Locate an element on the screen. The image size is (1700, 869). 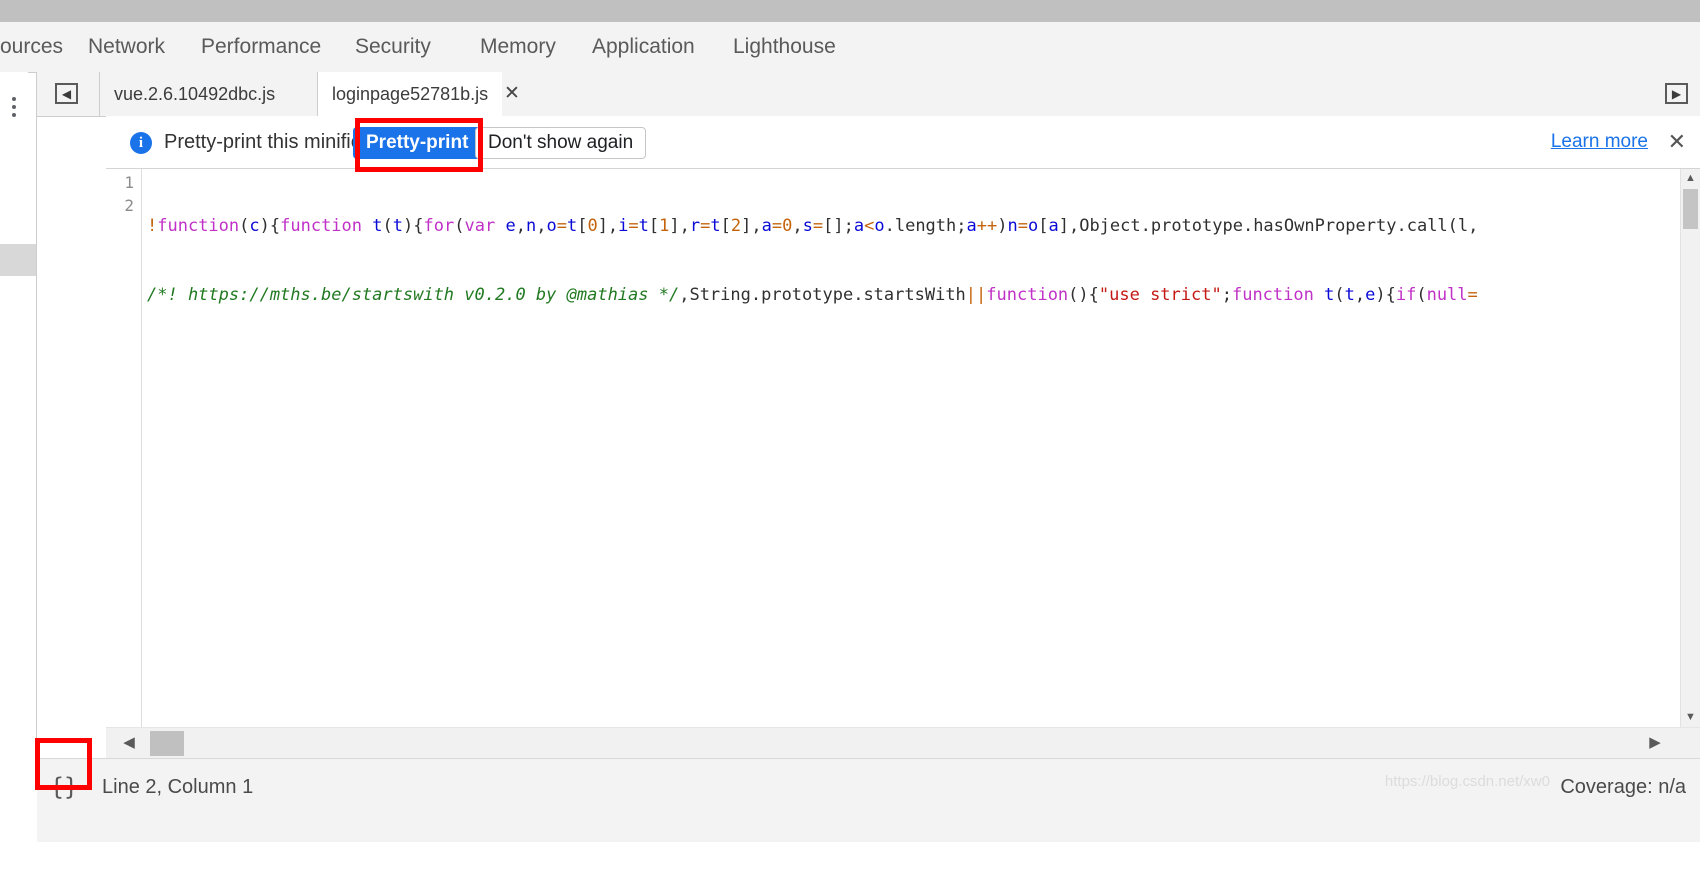
file-tab-loginpage-label: loginpage52781b.js is located at coordinates (410, 94).